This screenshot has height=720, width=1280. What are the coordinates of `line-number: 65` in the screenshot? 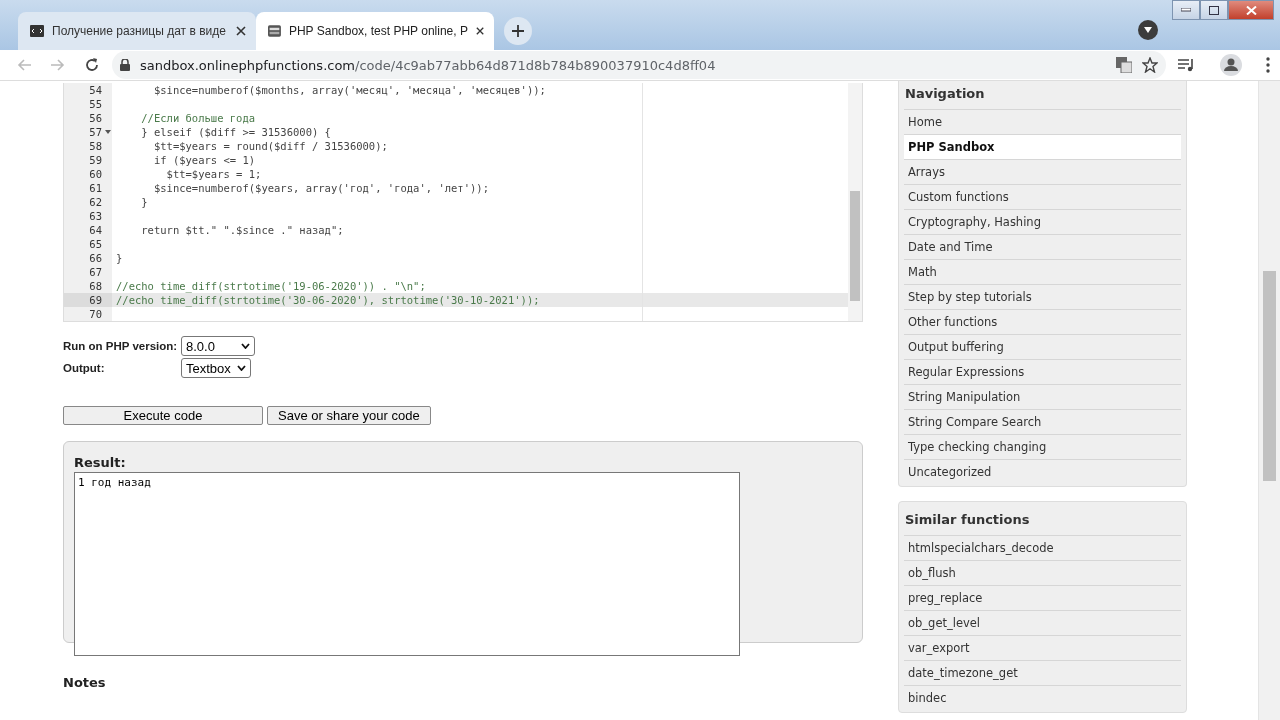 It's located at (95, 244).